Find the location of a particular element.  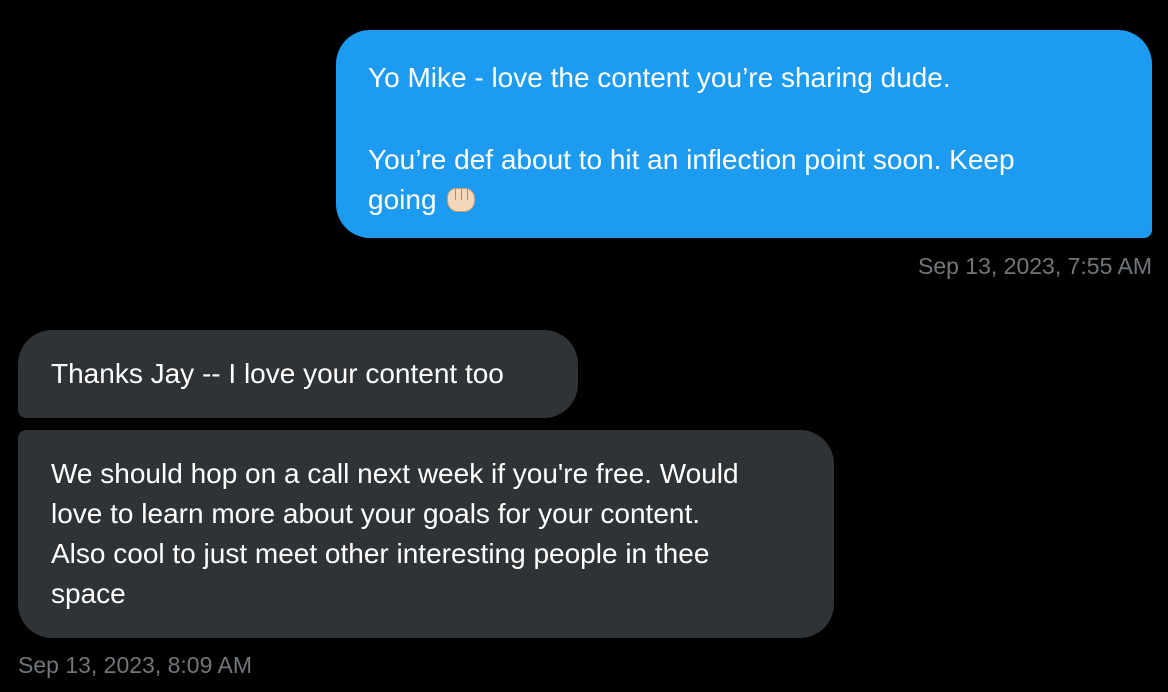

message-text: going is located at coordinates (402, 199).